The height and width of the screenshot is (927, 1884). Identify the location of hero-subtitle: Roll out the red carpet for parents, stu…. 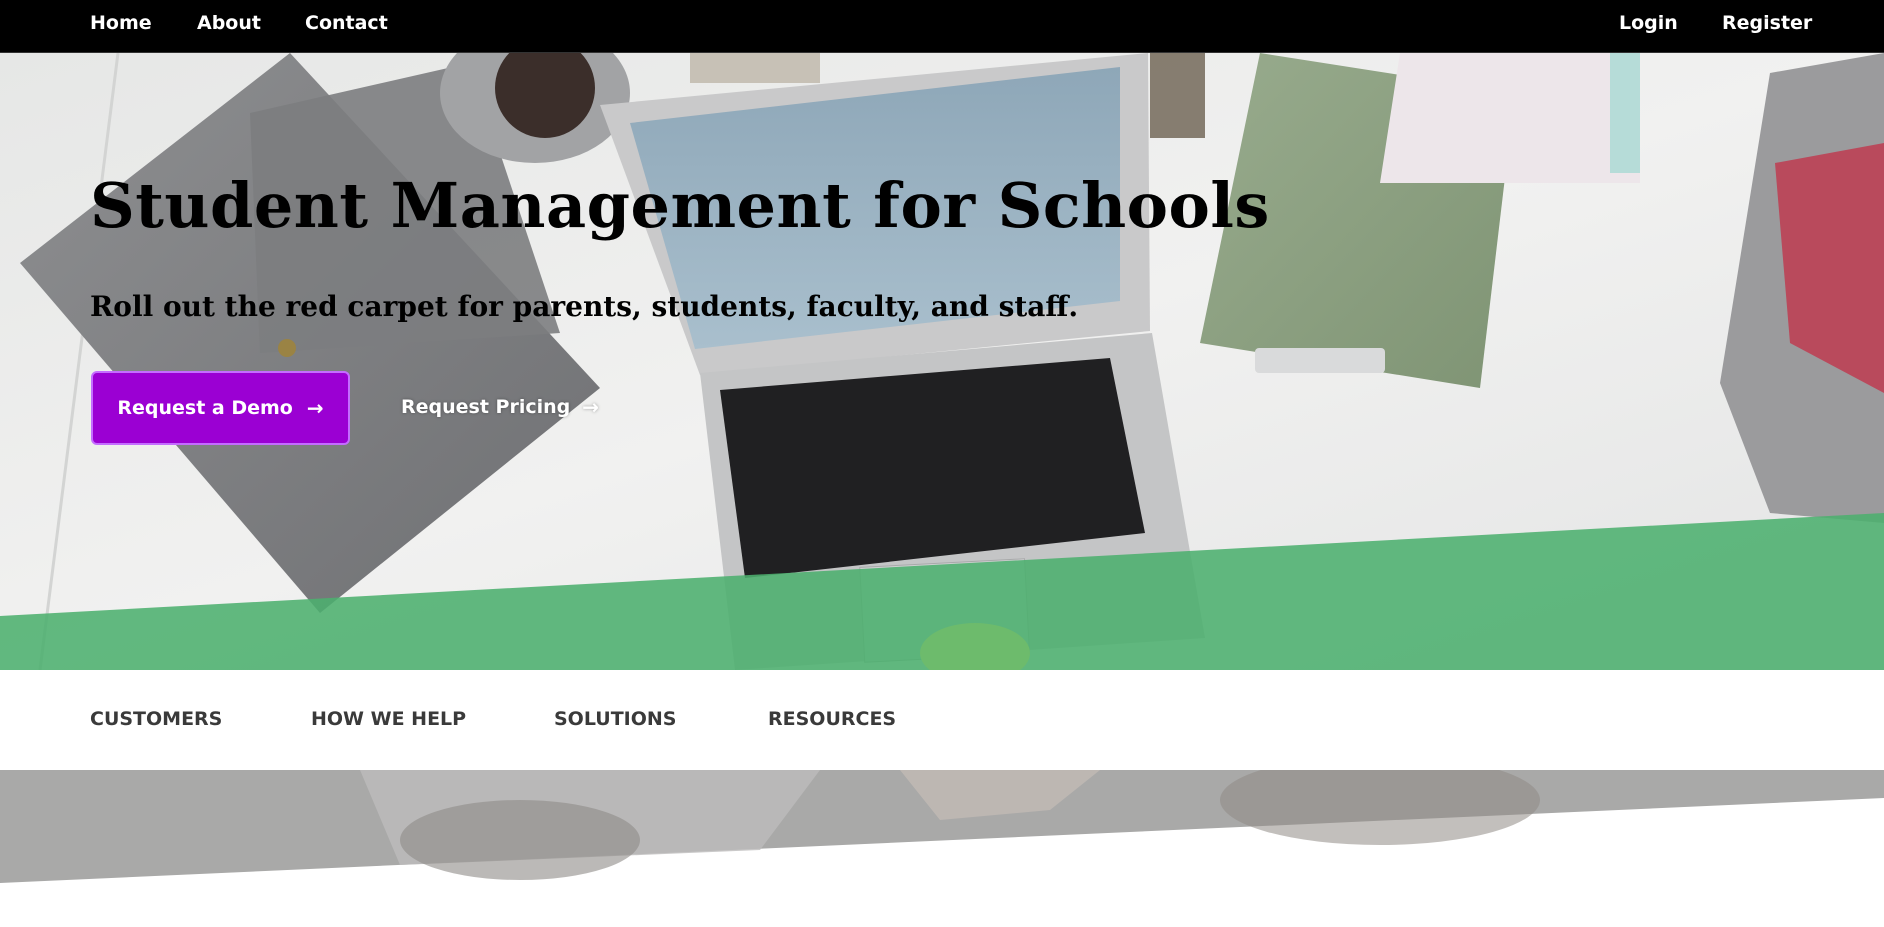
(584, 306).